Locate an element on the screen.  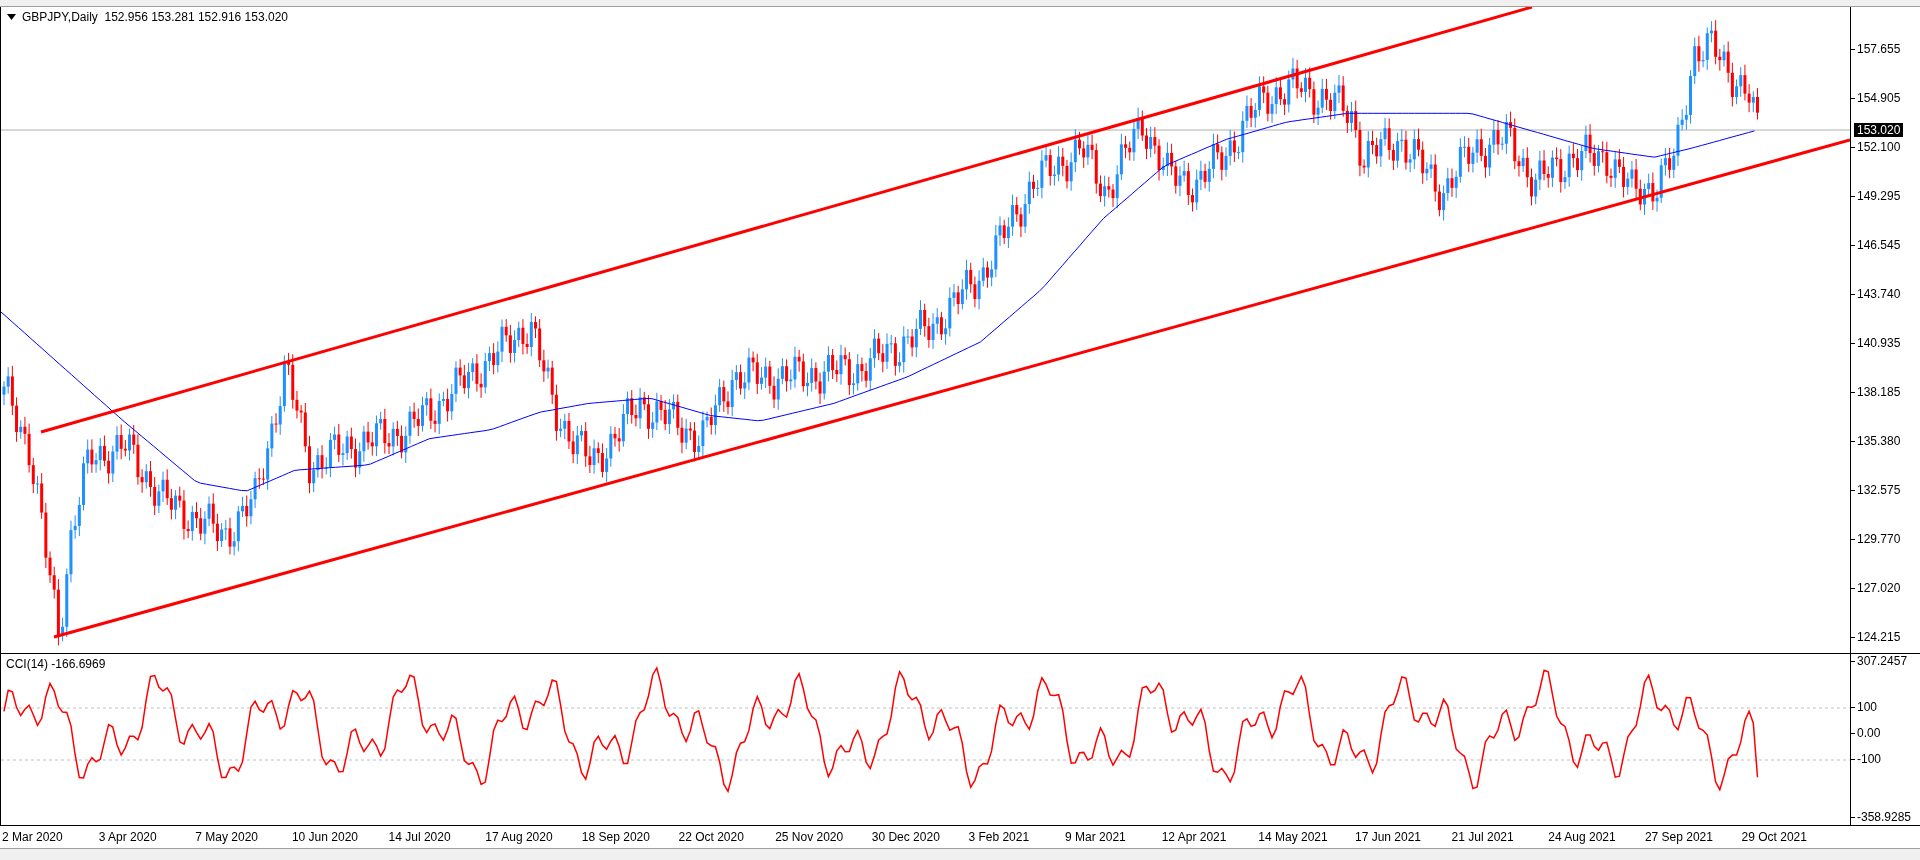
date-axis-label: 2 Mar 2020 is located at coordinates (33, 837).